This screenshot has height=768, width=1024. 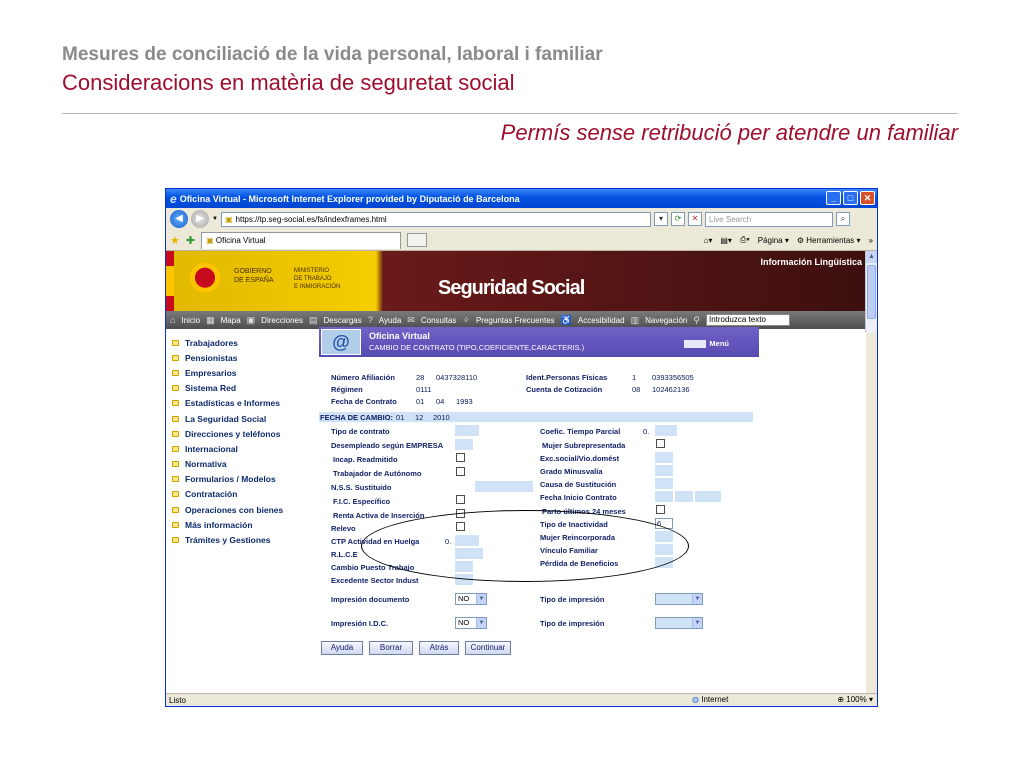 What do you see at coordinates (342, 648) in the screenshot?
I see `ayuda-button: Ayuda` at bounding box center [342, 648].